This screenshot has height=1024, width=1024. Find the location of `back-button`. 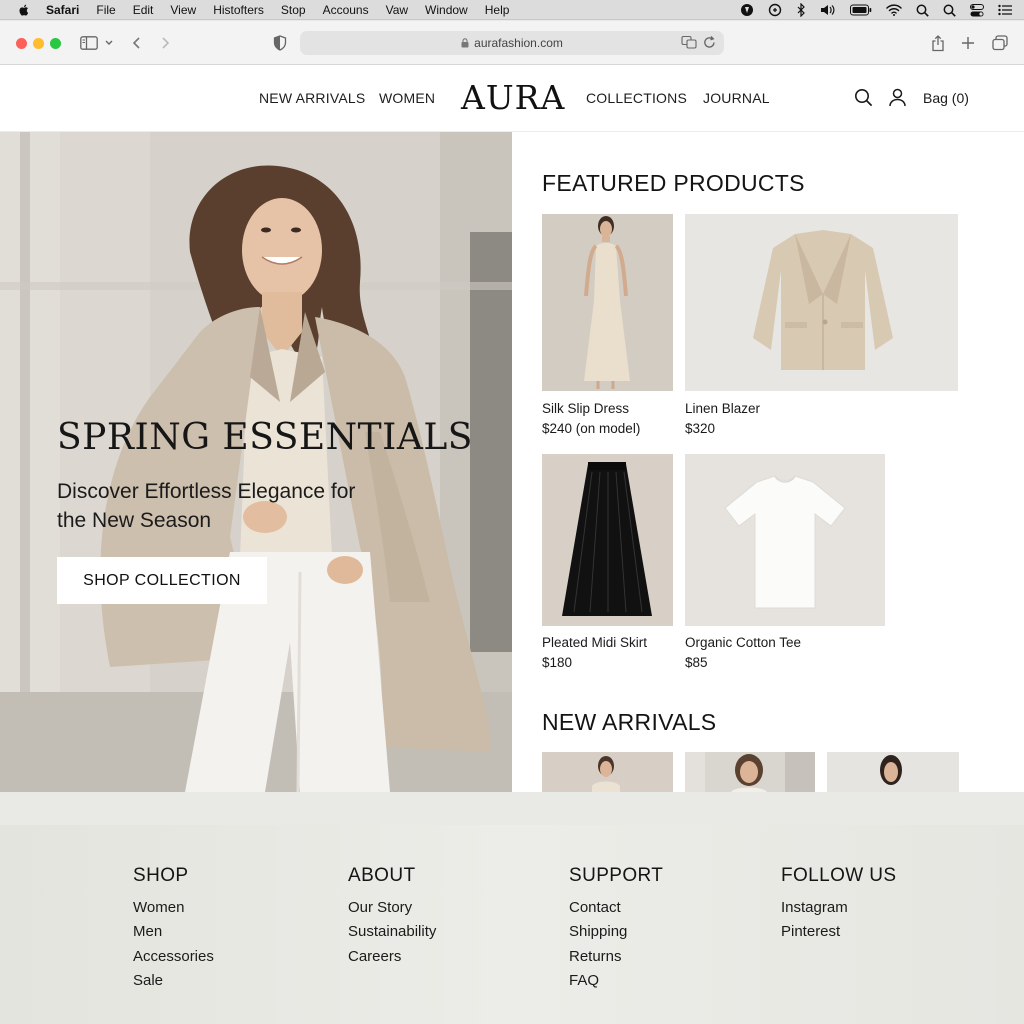

back-button is located at coordinates (137, 43).